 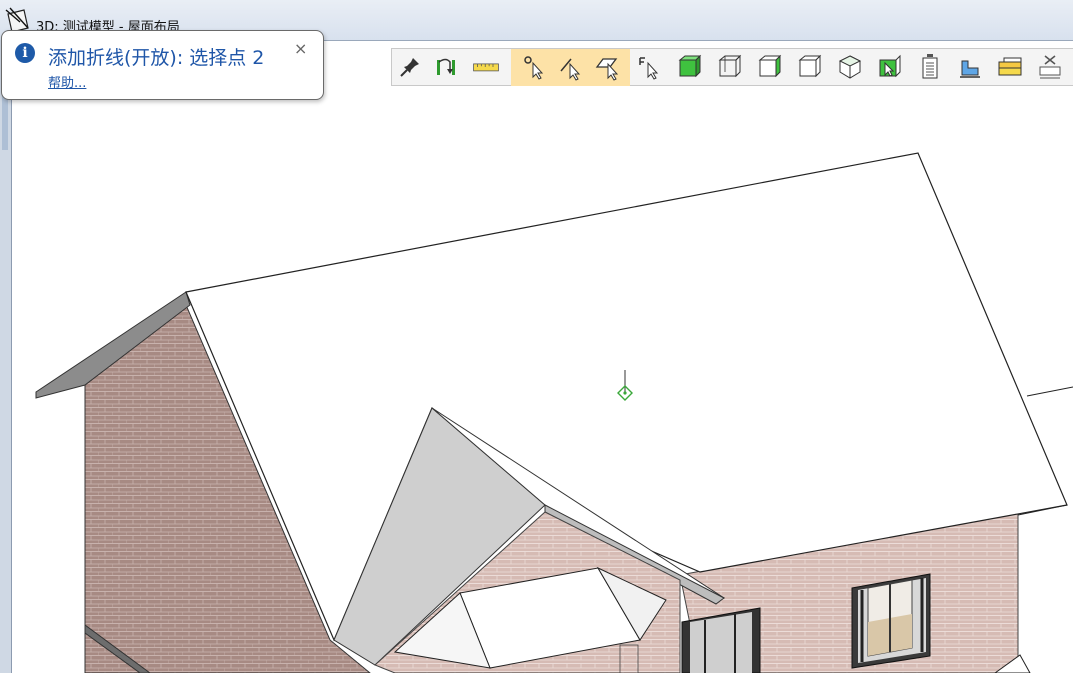 What do you see at coordinates (300, 48) in the screenshot?
I see `close-icon: ×` at bounding box center [300, 48].